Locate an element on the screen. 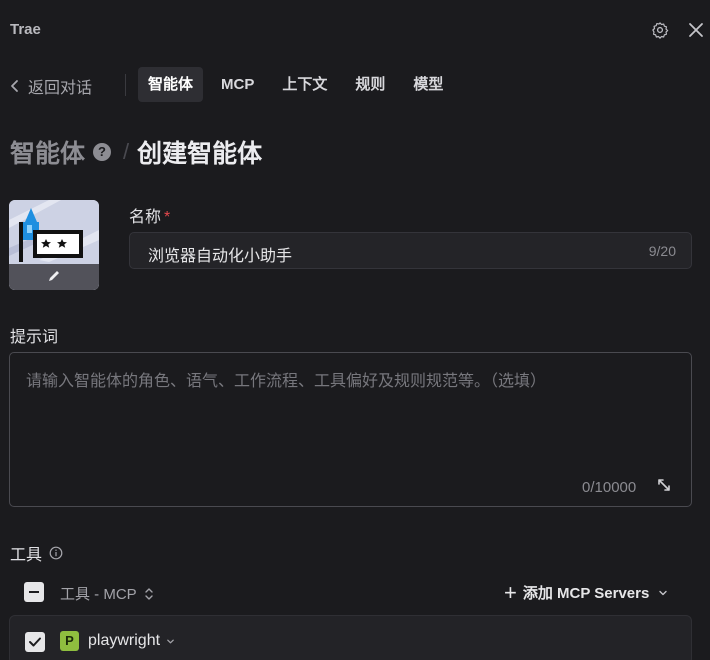  expand-icon is located at coordinates (664, 485).